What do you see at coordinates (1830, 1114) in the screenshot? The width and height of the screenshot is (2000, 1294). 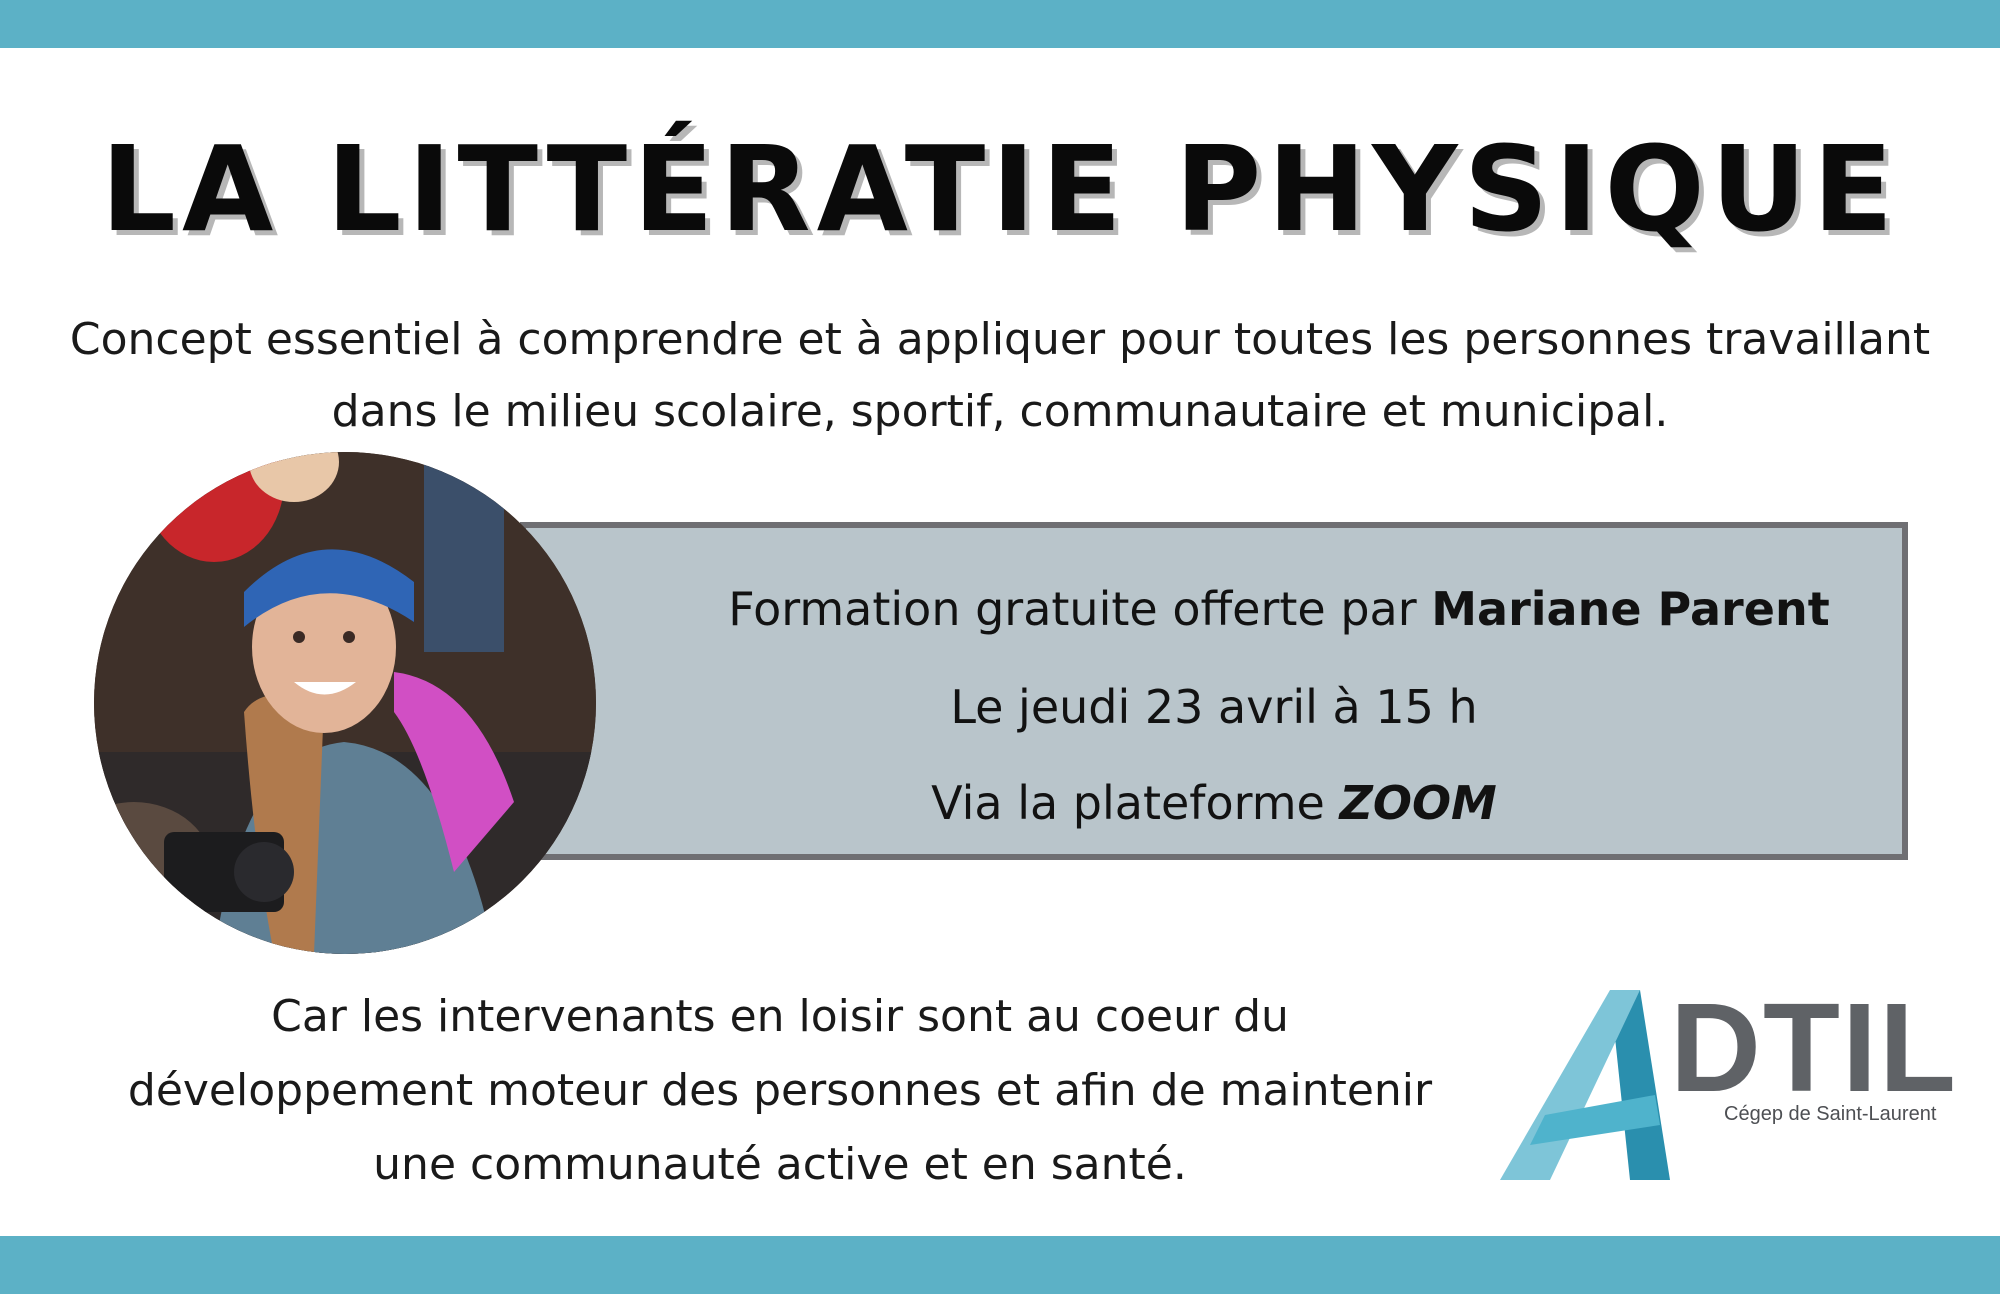 I see `logo-institution: Cégep de Saint-Laurent` at bounding box center [1830, 1114].